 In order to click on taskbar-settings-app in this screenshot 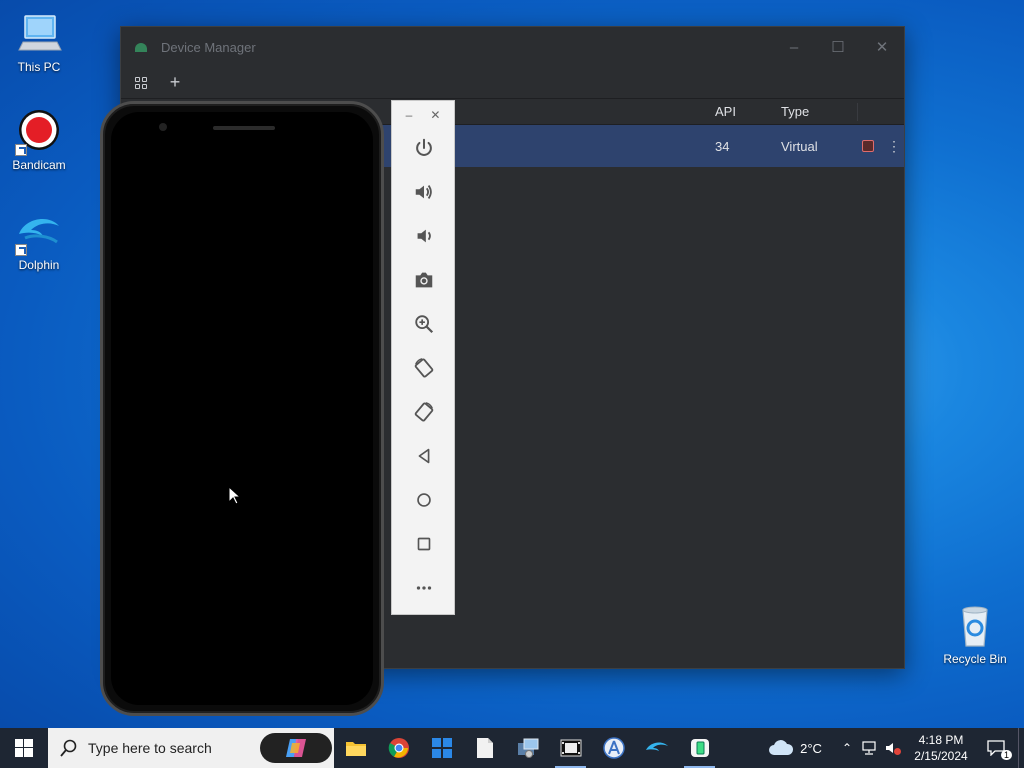, I will do `click(527, 748)`.